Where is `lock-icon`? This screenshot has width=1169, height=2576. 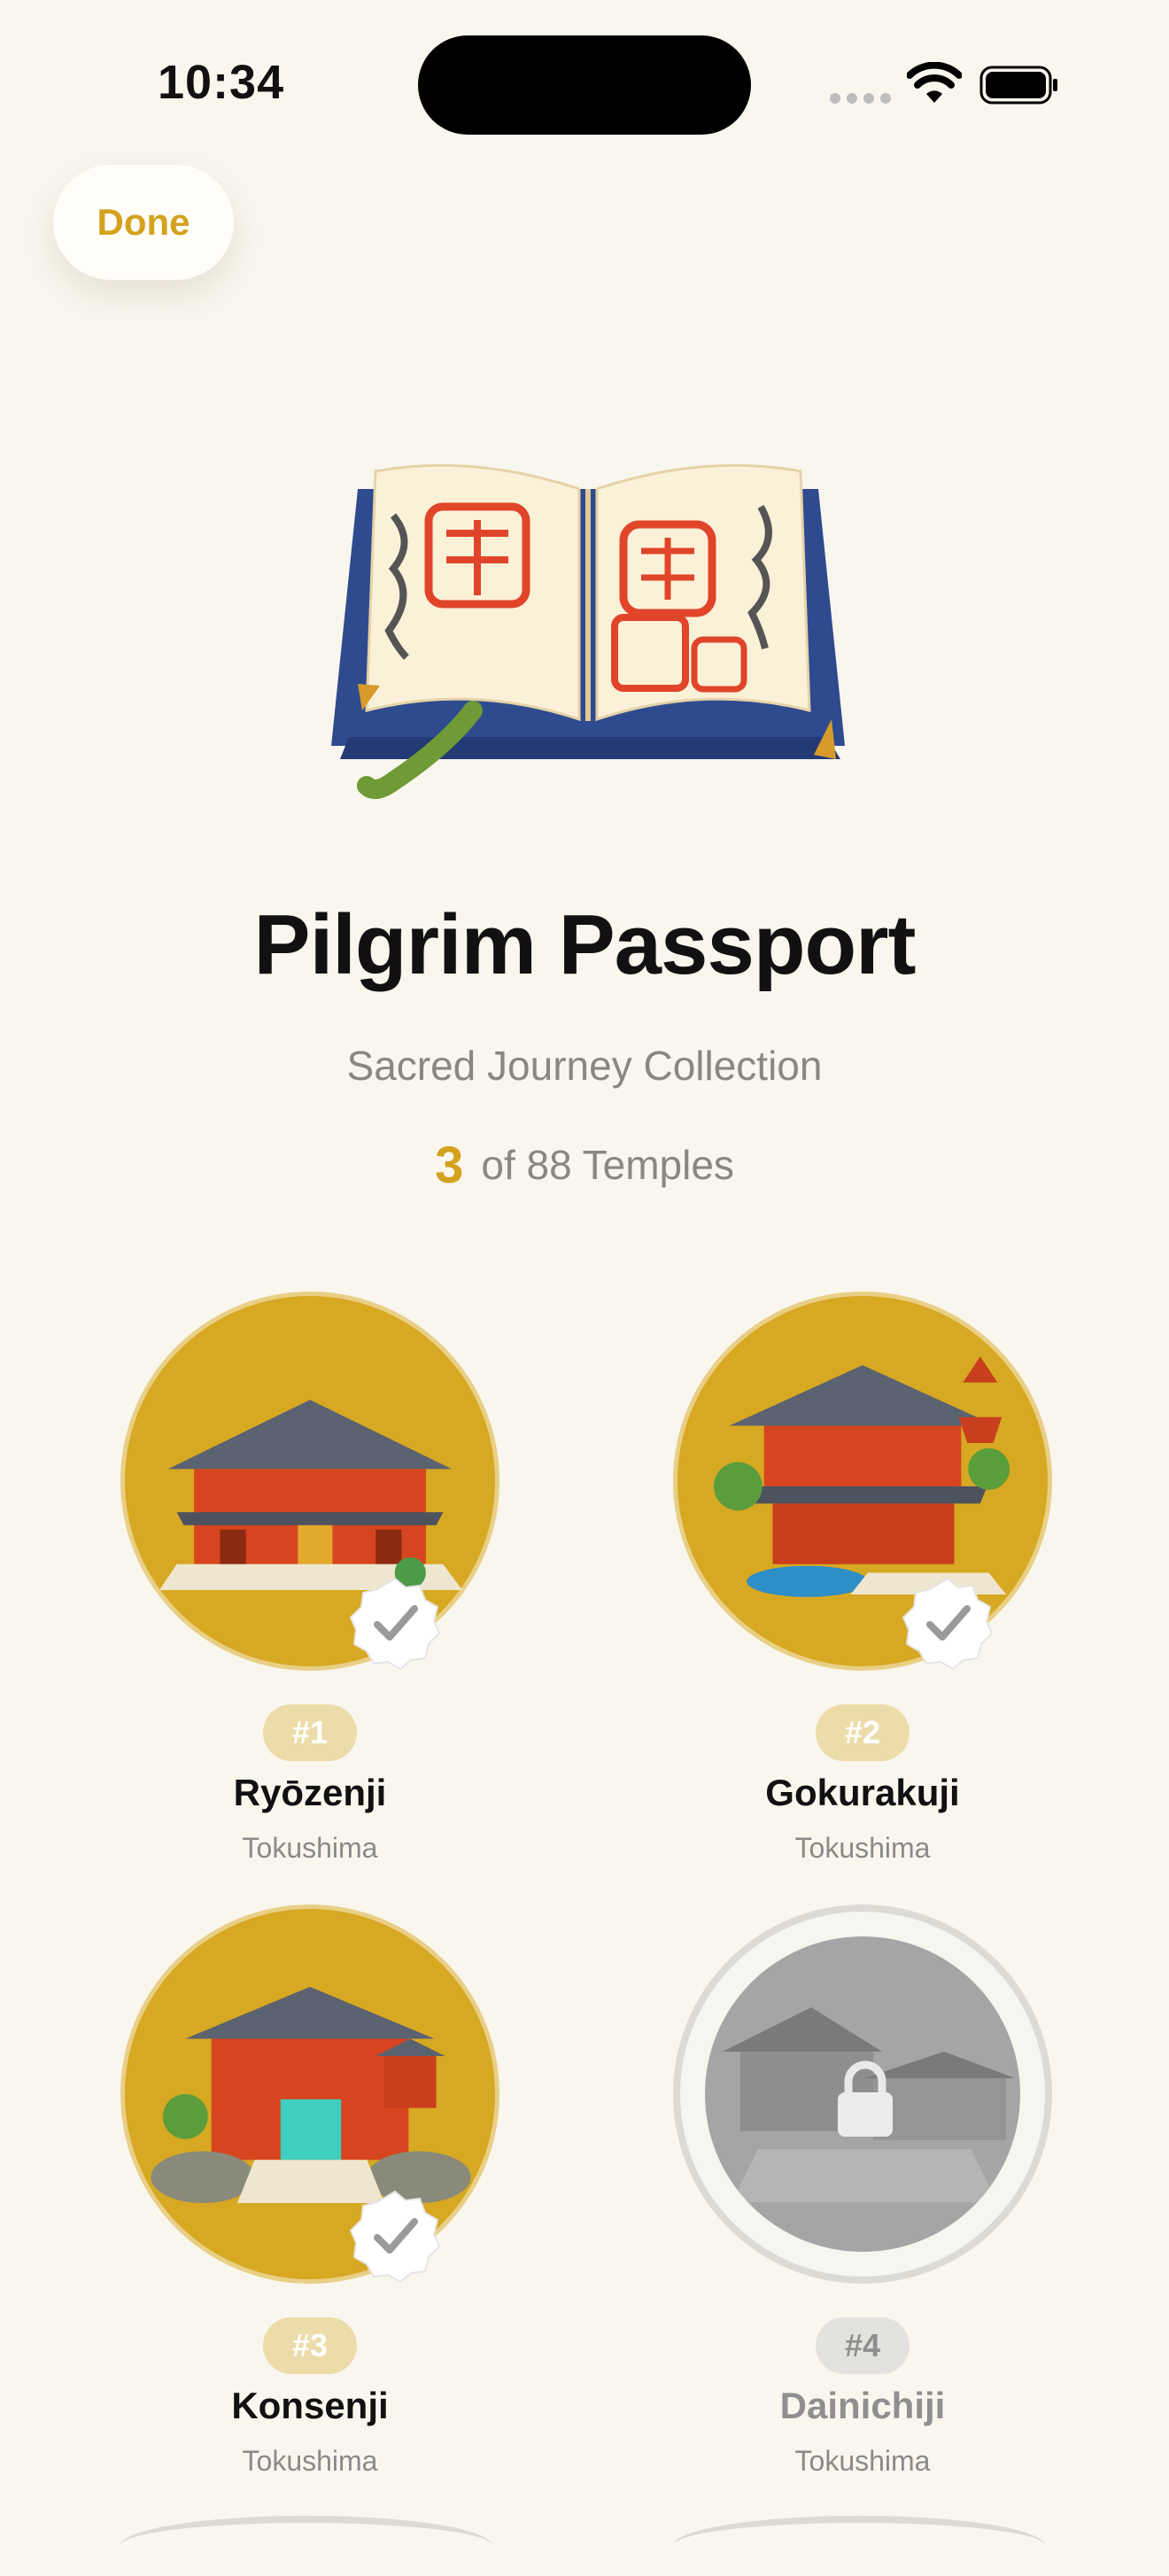 lock-icon is located at coordinates (865, 2098).